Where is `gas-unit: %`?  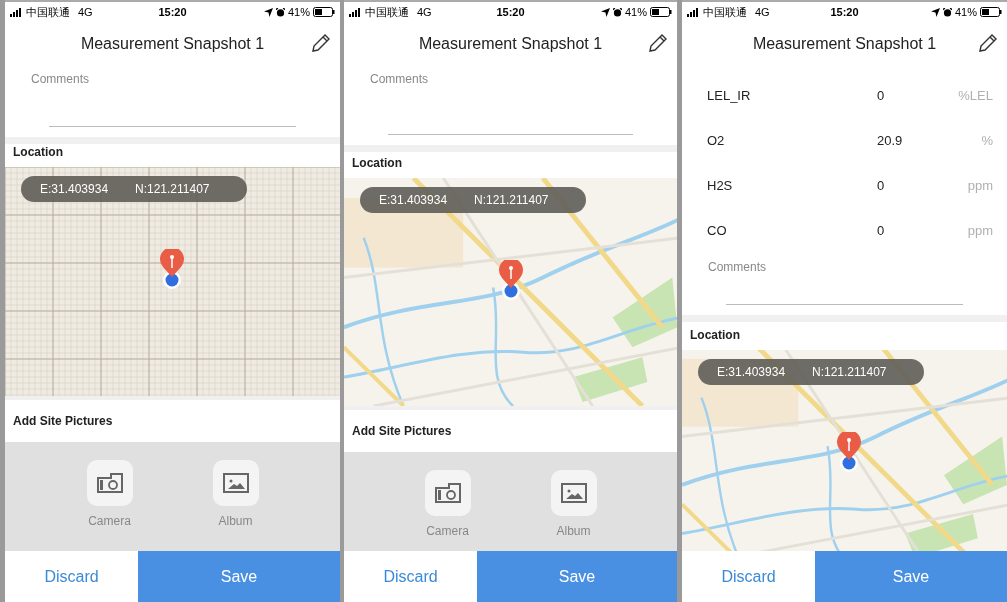
gas-unit: % is located at coordinates (987, 140).